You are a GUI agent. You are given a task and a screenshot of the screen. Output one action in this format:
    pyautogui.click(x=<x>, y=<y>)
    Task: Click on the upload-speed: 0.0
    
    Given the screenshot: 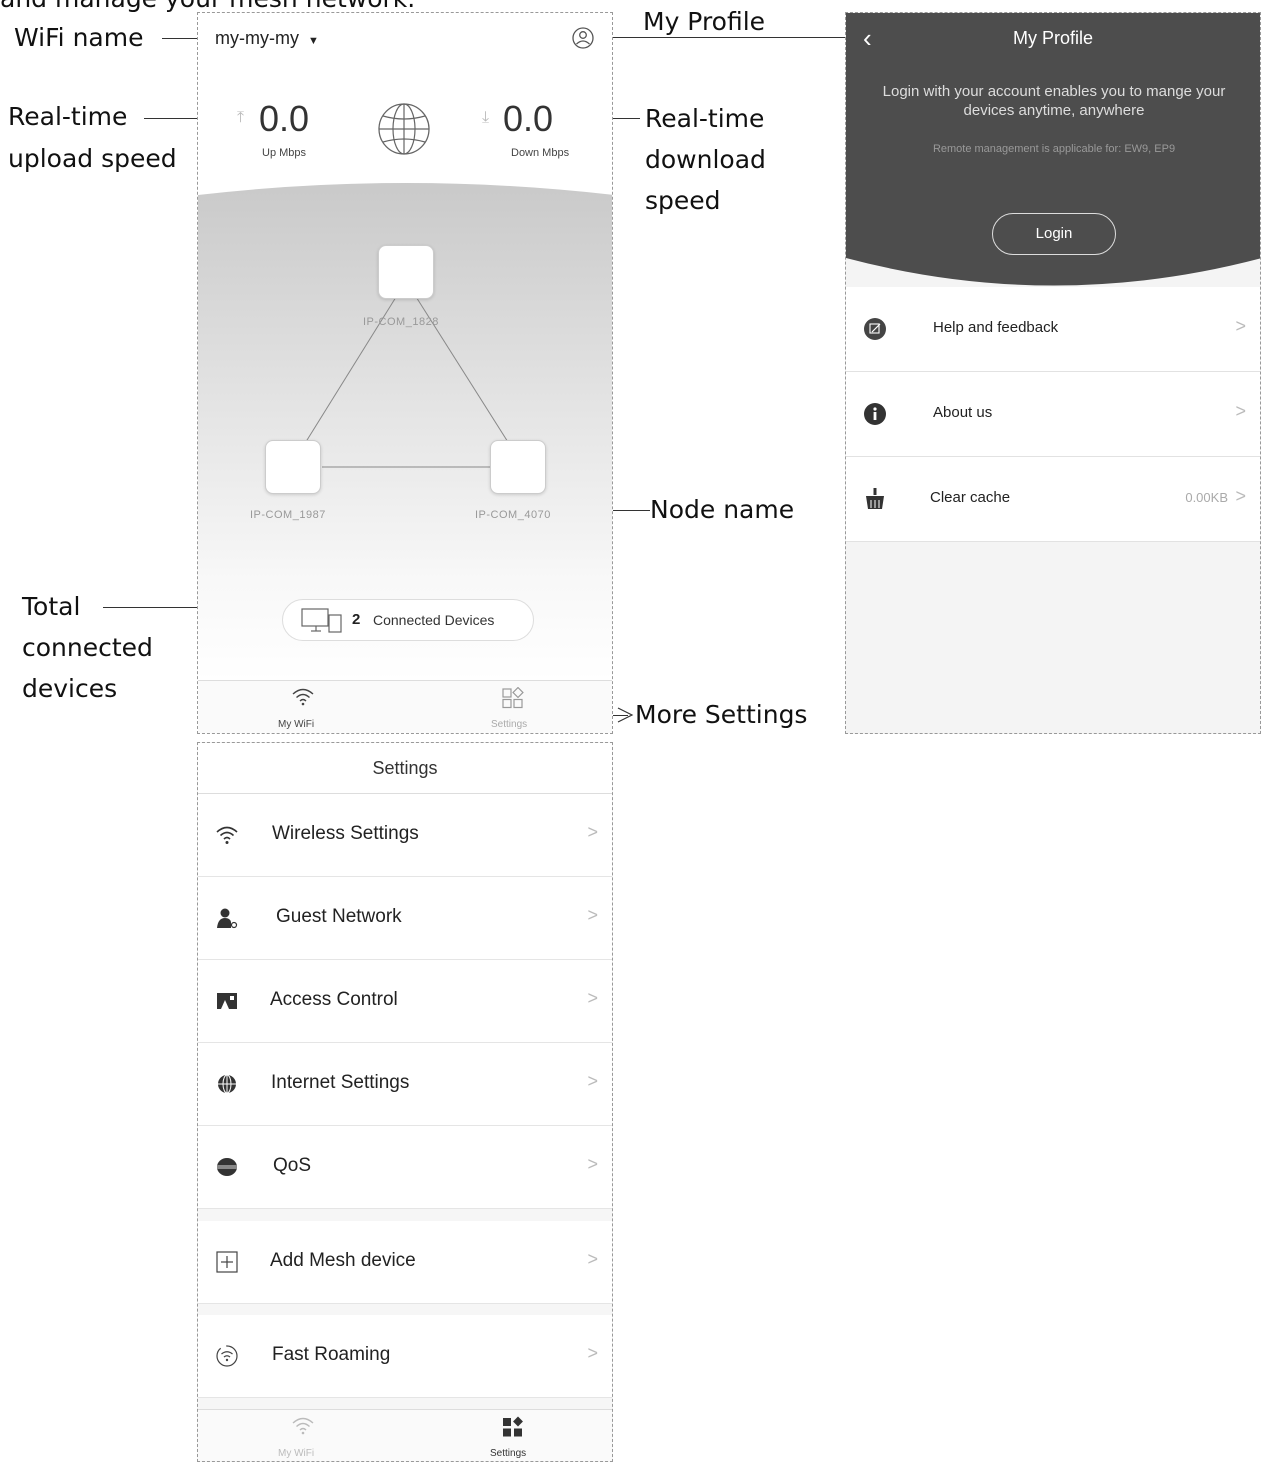 What is the action you would take?
    pyautogui.click(x=284, y=118)
    